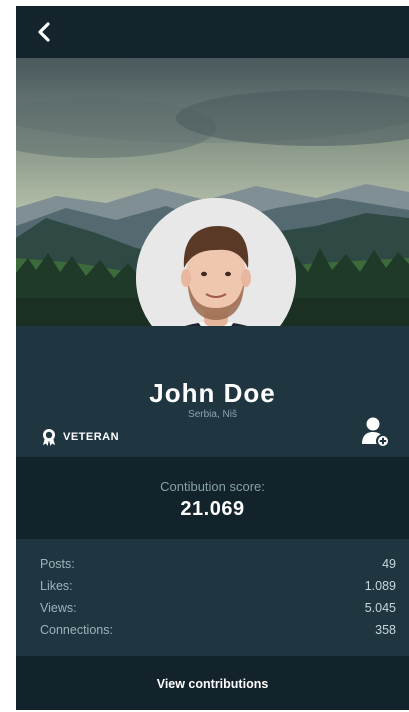  What do you see at coordinates (212, 32) in the screenshot?
I see `top-bar` at bounding box center [212, 32].